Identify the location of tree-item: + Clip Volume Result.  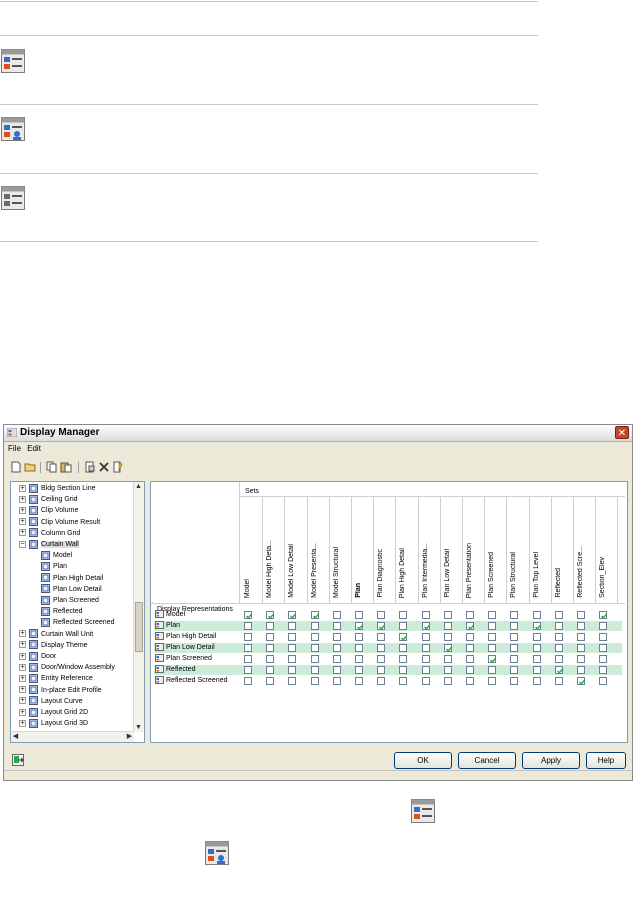
(59, 523).